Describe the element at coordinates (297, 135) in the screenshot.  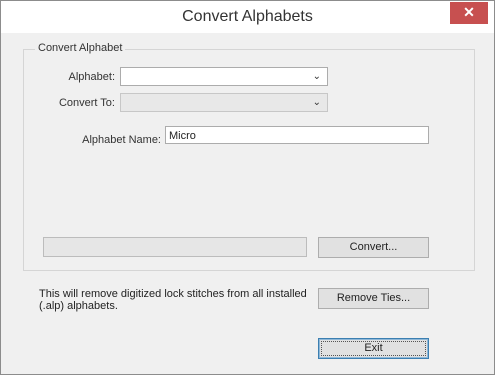
I see `alphabet-name-input: Micro` at that location.